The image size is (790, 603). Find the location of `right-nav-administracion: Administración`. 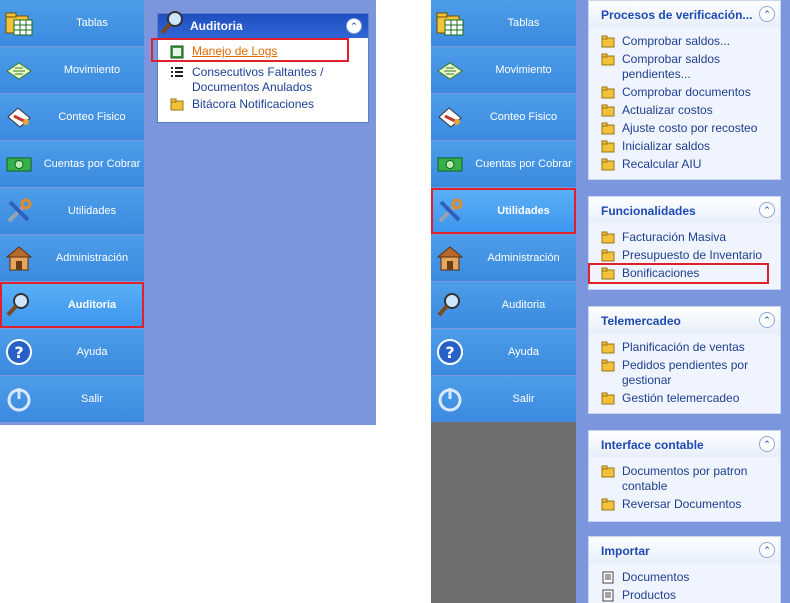

right-nav-administracion: Administración is located at coordinates (503, 258).